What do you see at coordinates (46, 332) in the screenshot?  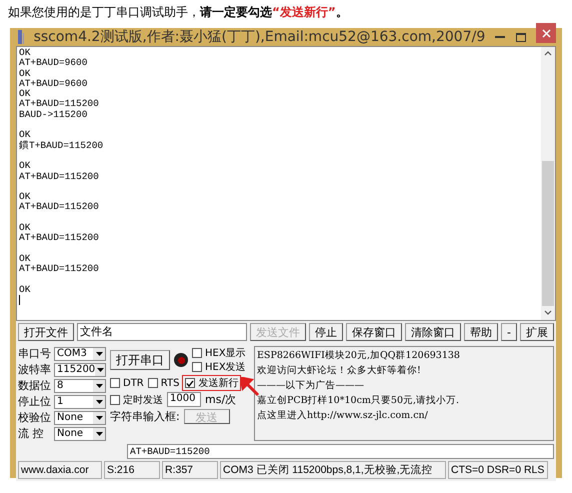 I see `open-file-button: 打开文件` at bounding box center [46, 332].